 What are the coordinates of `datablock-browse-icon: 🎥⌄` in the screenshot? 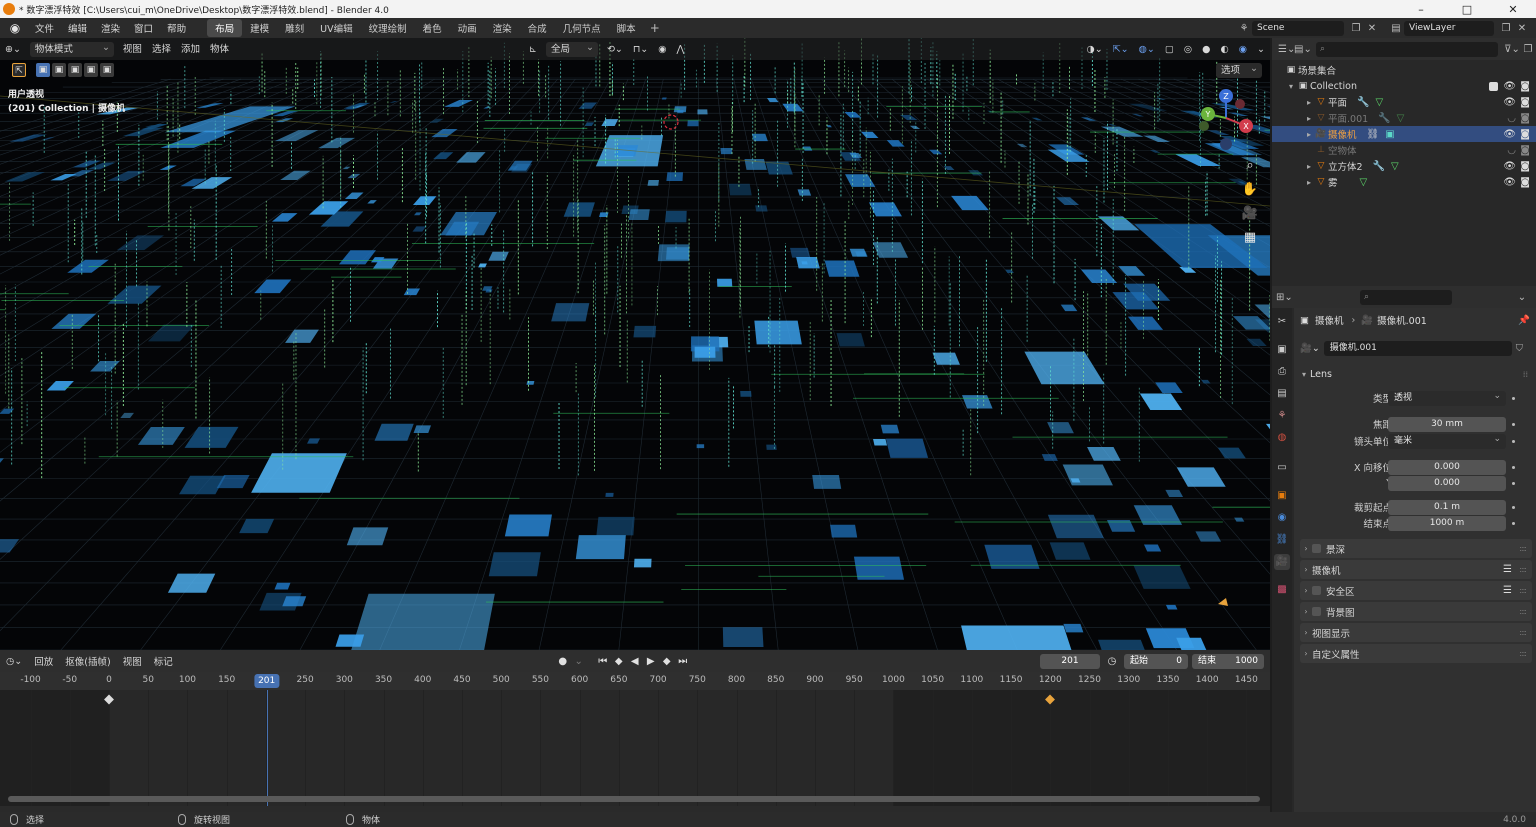 It's located at (1310, 348).